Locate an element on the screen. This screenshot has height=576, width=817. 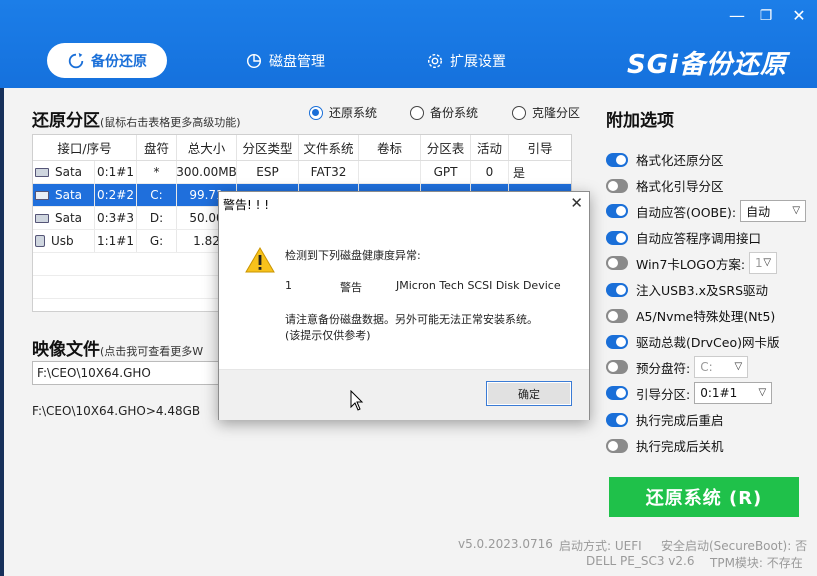
option-label: A5/Nvme特殊处理(Nt5) is located at coordinates (706, 316).